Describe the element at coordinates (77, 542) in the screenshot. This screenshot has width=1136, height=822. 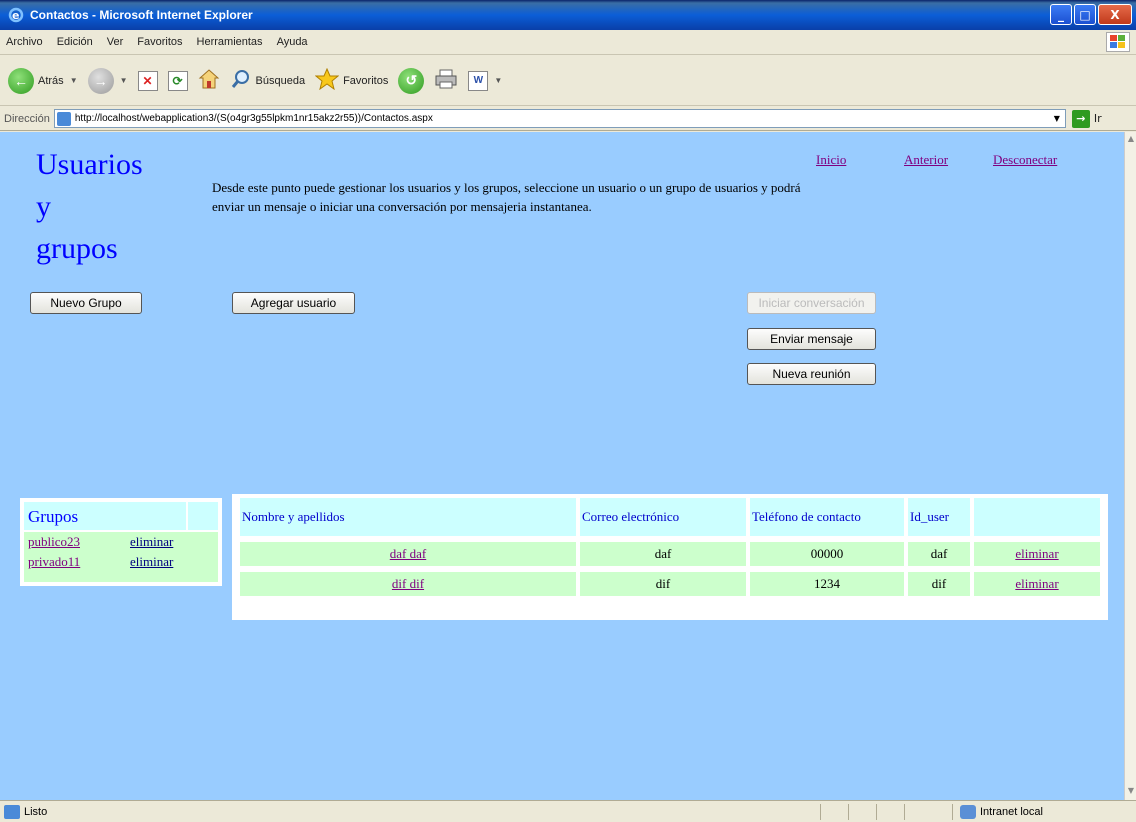
I see `group-link: publico23` at that location.